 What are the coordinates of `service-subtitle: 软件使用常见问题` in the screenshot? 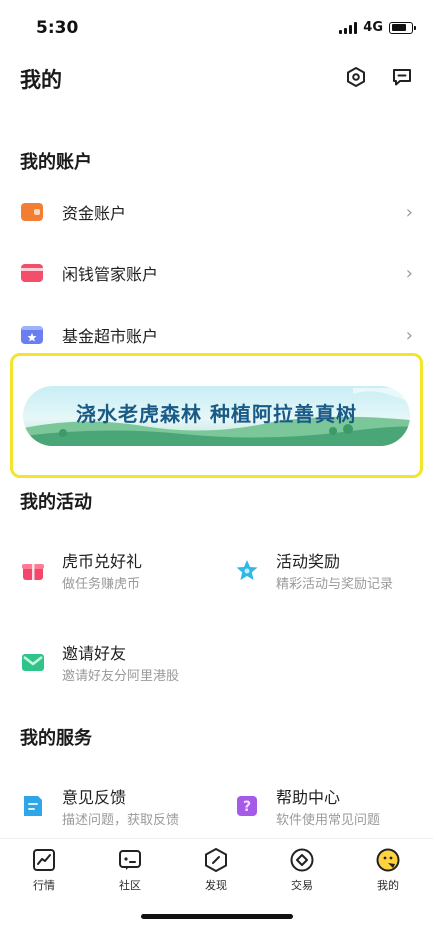 It's located at (328, 820).